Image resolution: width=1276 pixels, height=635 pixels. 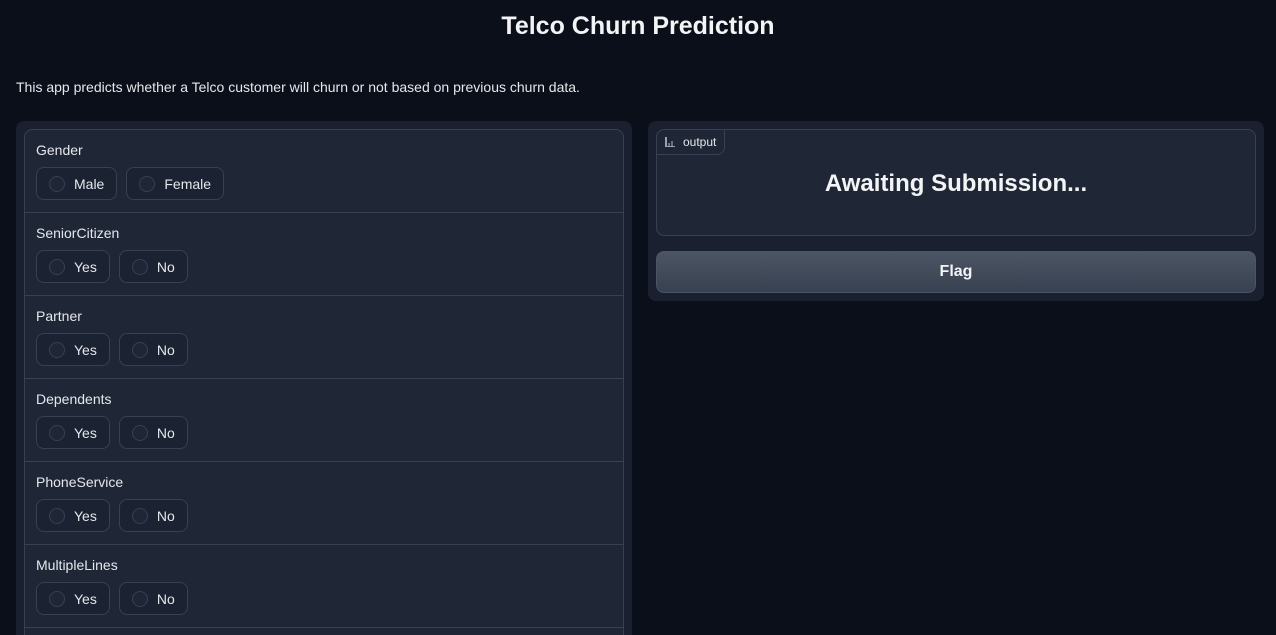 What do you see at coordinates (329, 266) in the screenshot?
I see `senior-citizen-options: Yes No` at bounding box center [329, 266].